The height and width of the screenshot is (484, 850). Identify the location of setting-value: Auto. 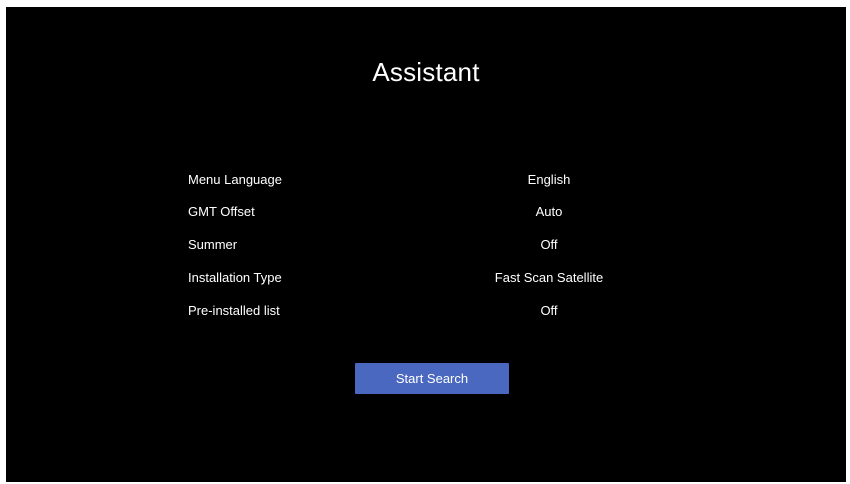
(549, 211).